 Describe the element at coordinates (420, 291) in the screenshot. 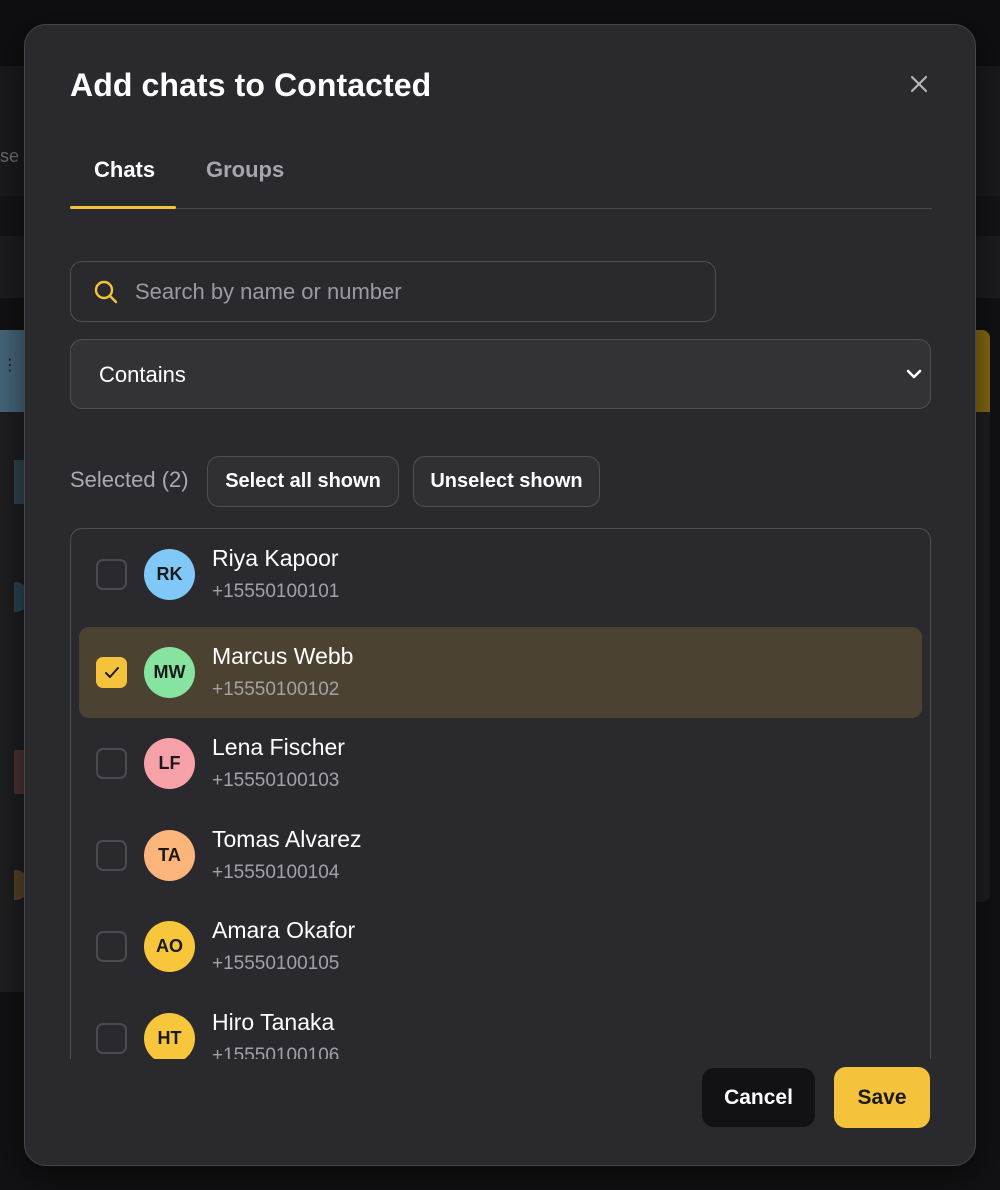

I see `search-input` at that location.